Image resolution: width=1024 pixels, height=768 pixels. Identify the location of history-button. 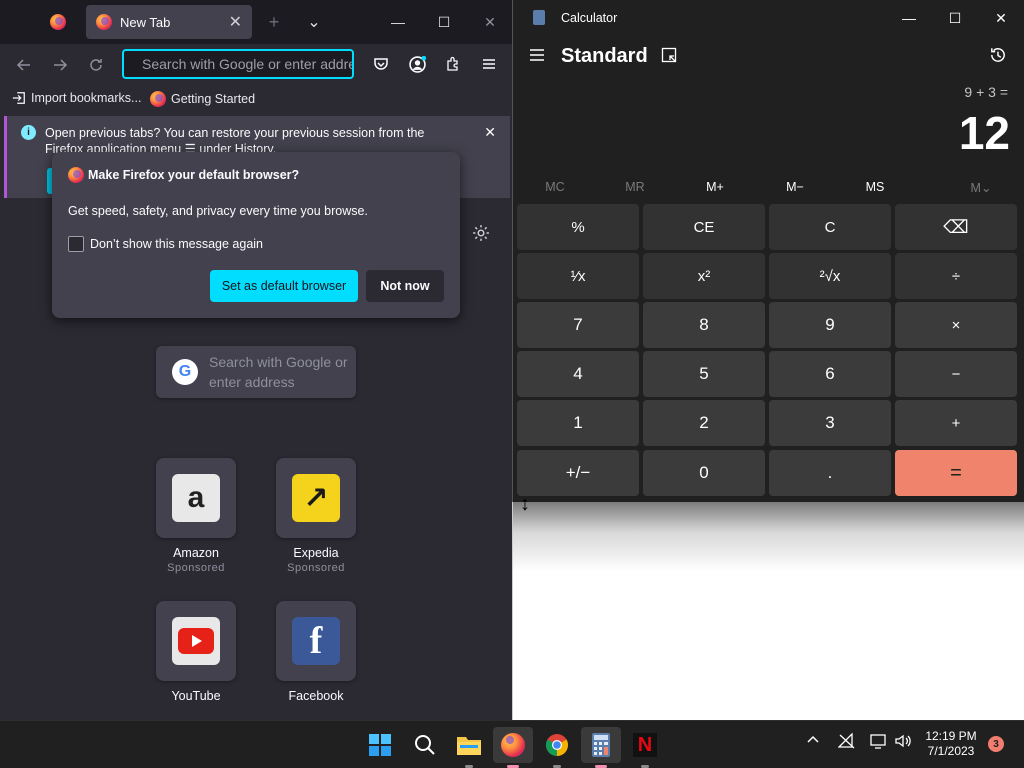
(998, 57).